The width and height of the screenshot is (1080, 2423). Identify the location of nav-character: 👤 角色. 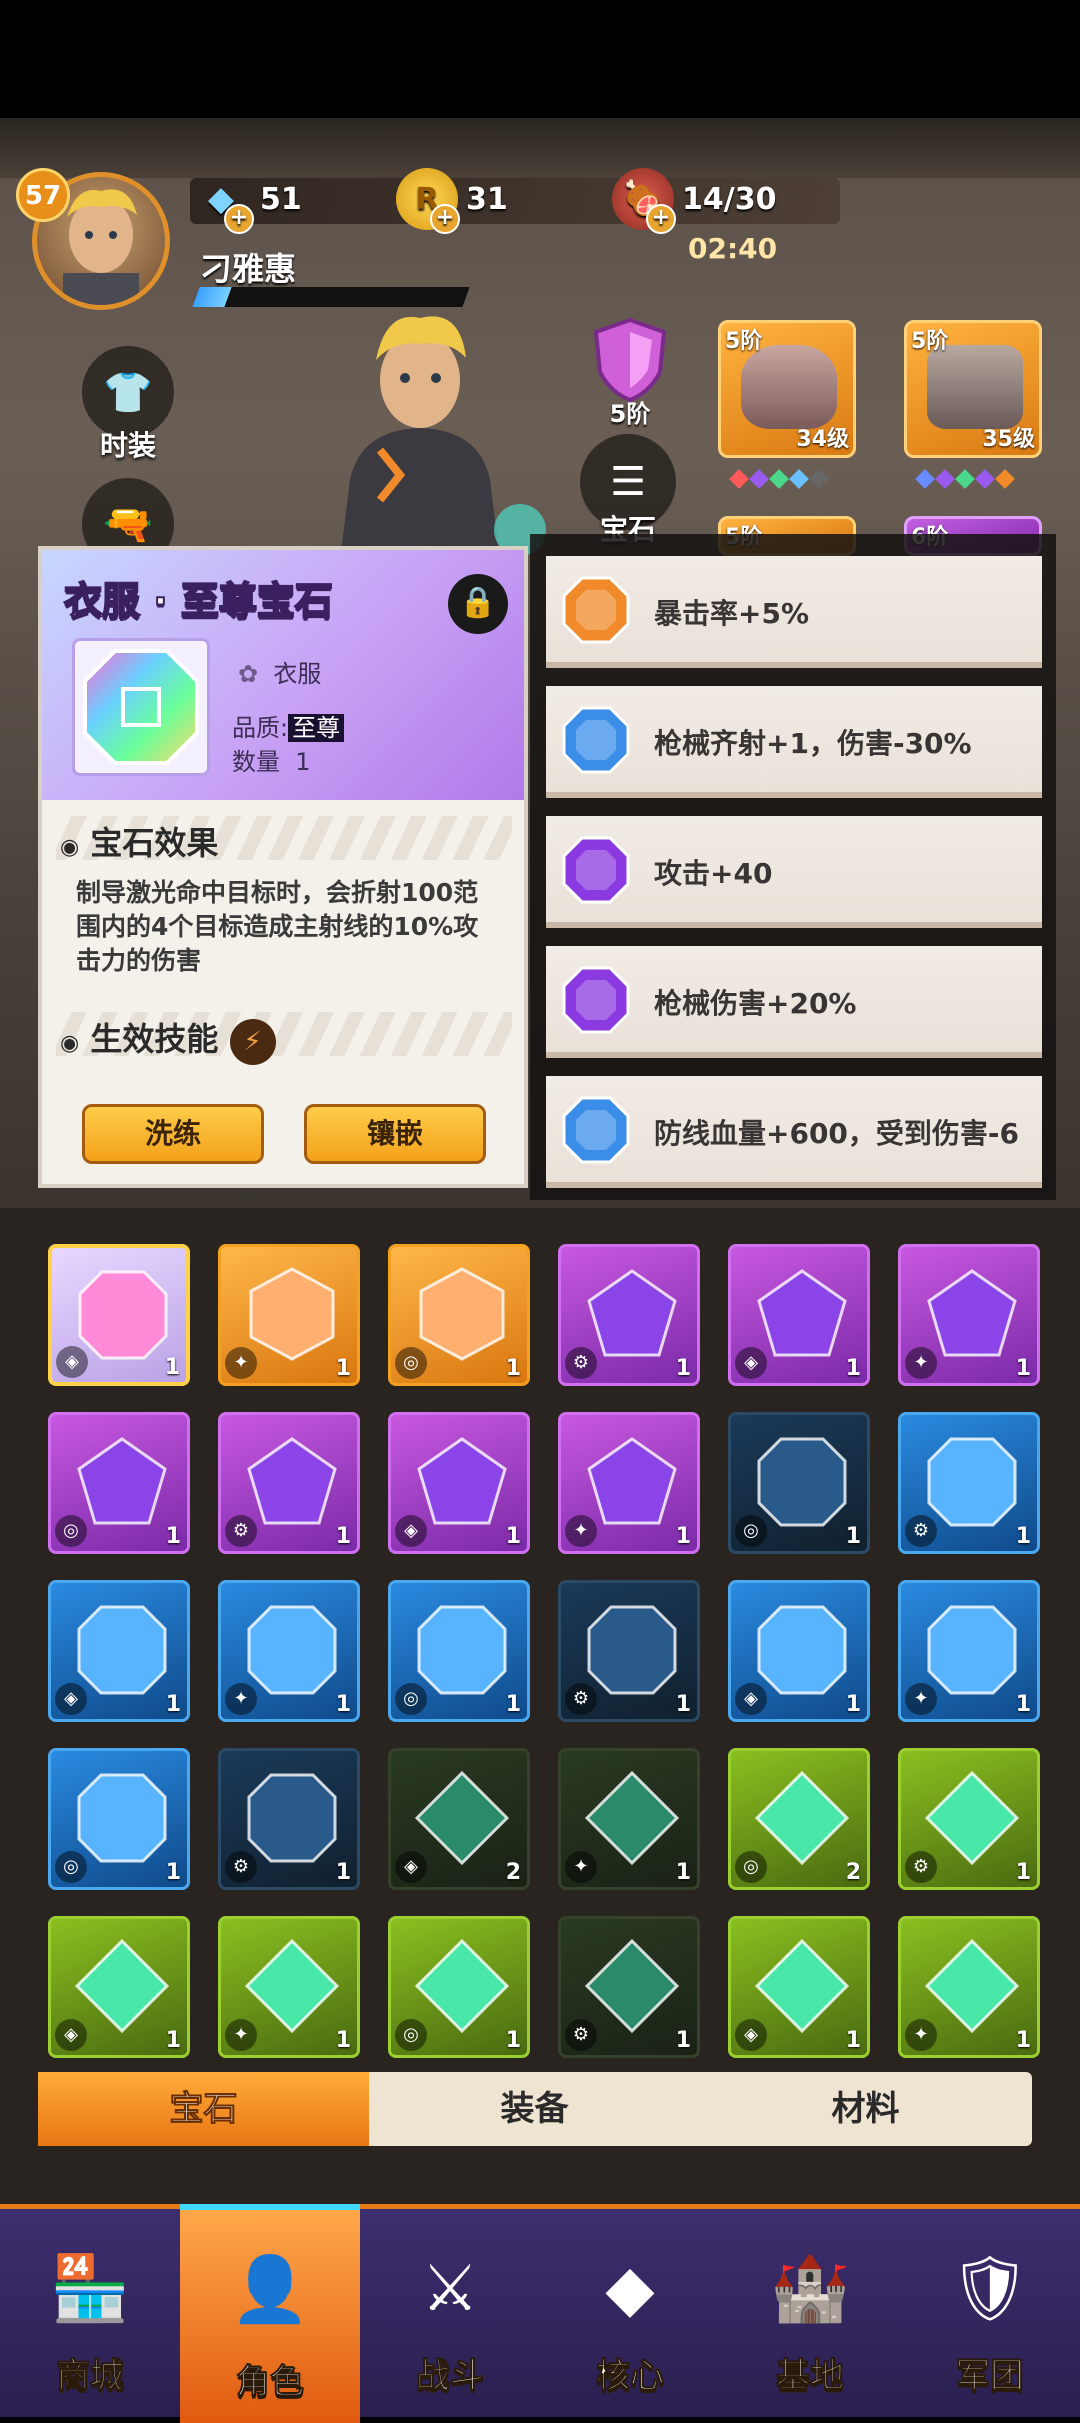
(270, 2313).